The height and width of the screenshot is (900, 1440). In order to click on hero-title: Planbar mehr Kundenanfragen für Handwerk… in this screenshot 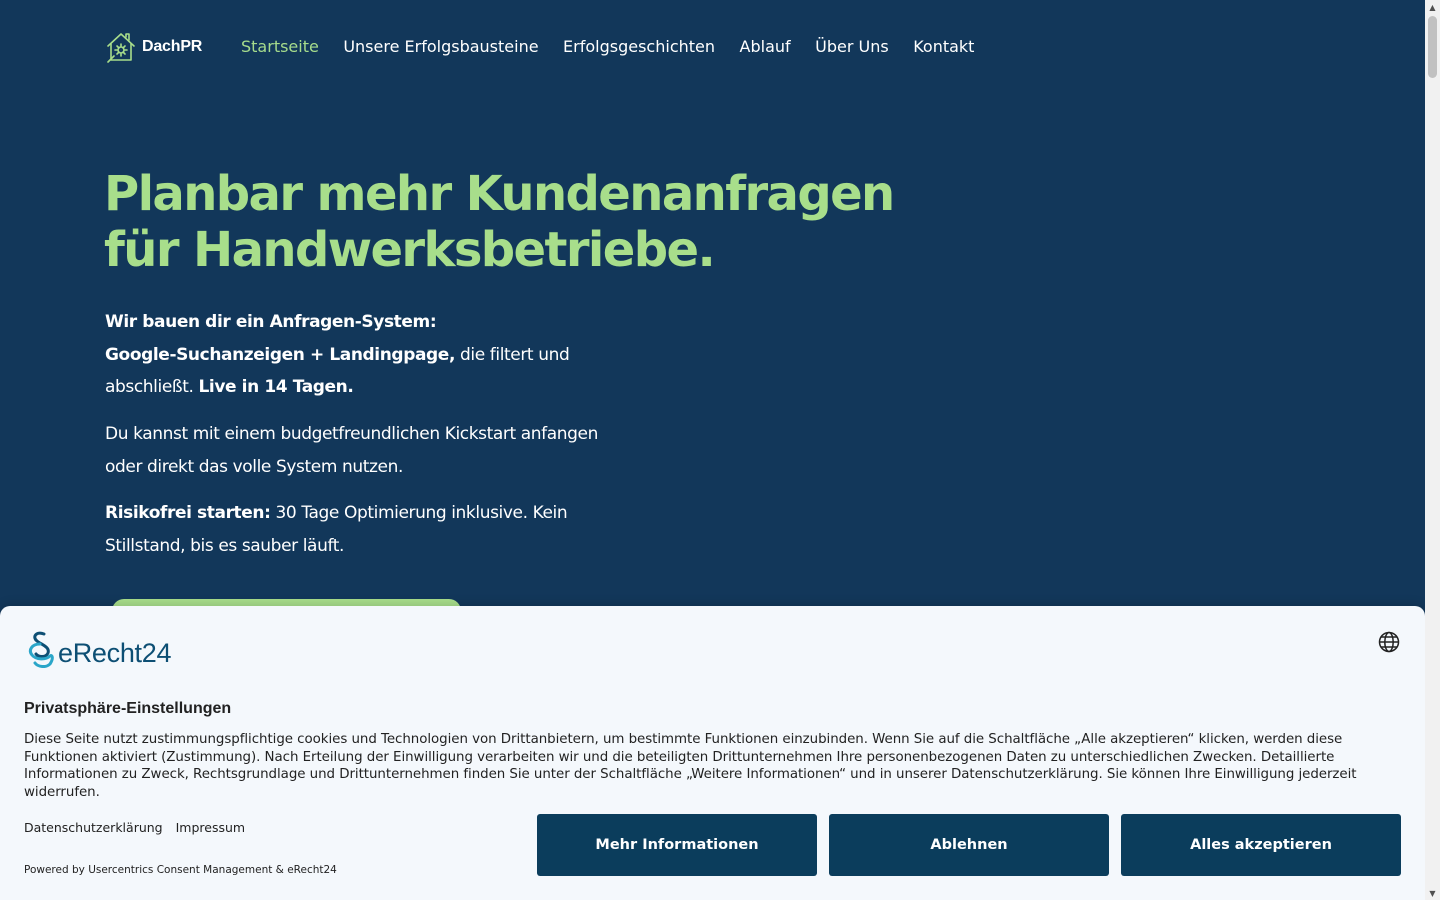, I will do `click(504, 222)`.